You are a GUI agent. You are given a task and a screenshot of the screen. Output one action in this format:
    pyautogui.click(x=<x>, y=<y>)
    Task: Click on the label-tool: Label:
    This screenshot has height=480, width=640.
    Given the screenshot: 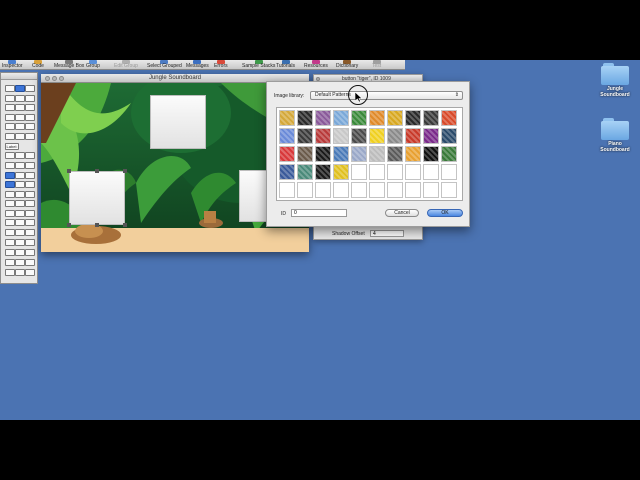 What is the action you would take?
    pyautogui.click(x=12, y=146)
    